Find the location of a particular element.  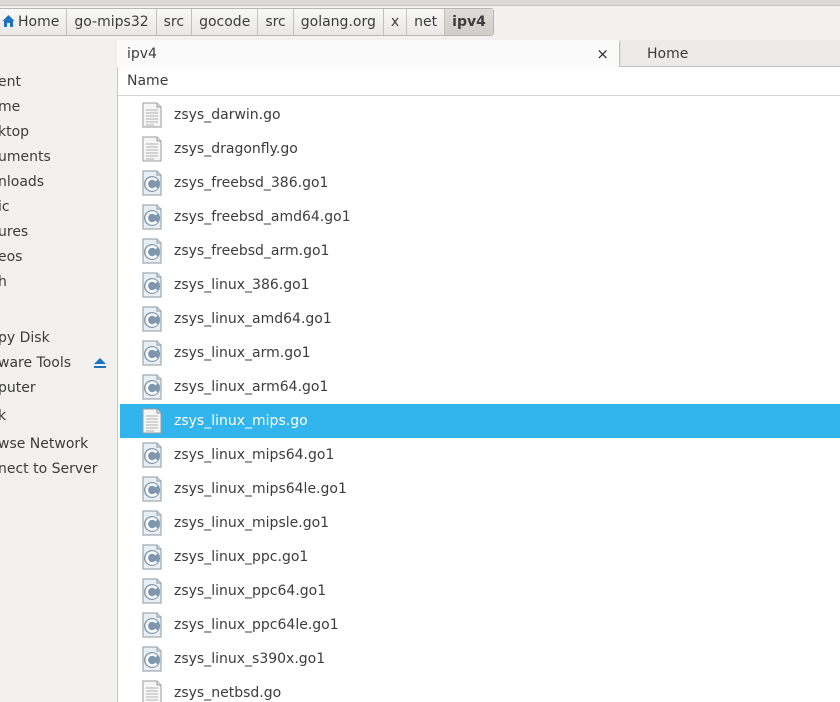

file-name: zsys_linux_386.go1 is located at coordinates (242, 285).